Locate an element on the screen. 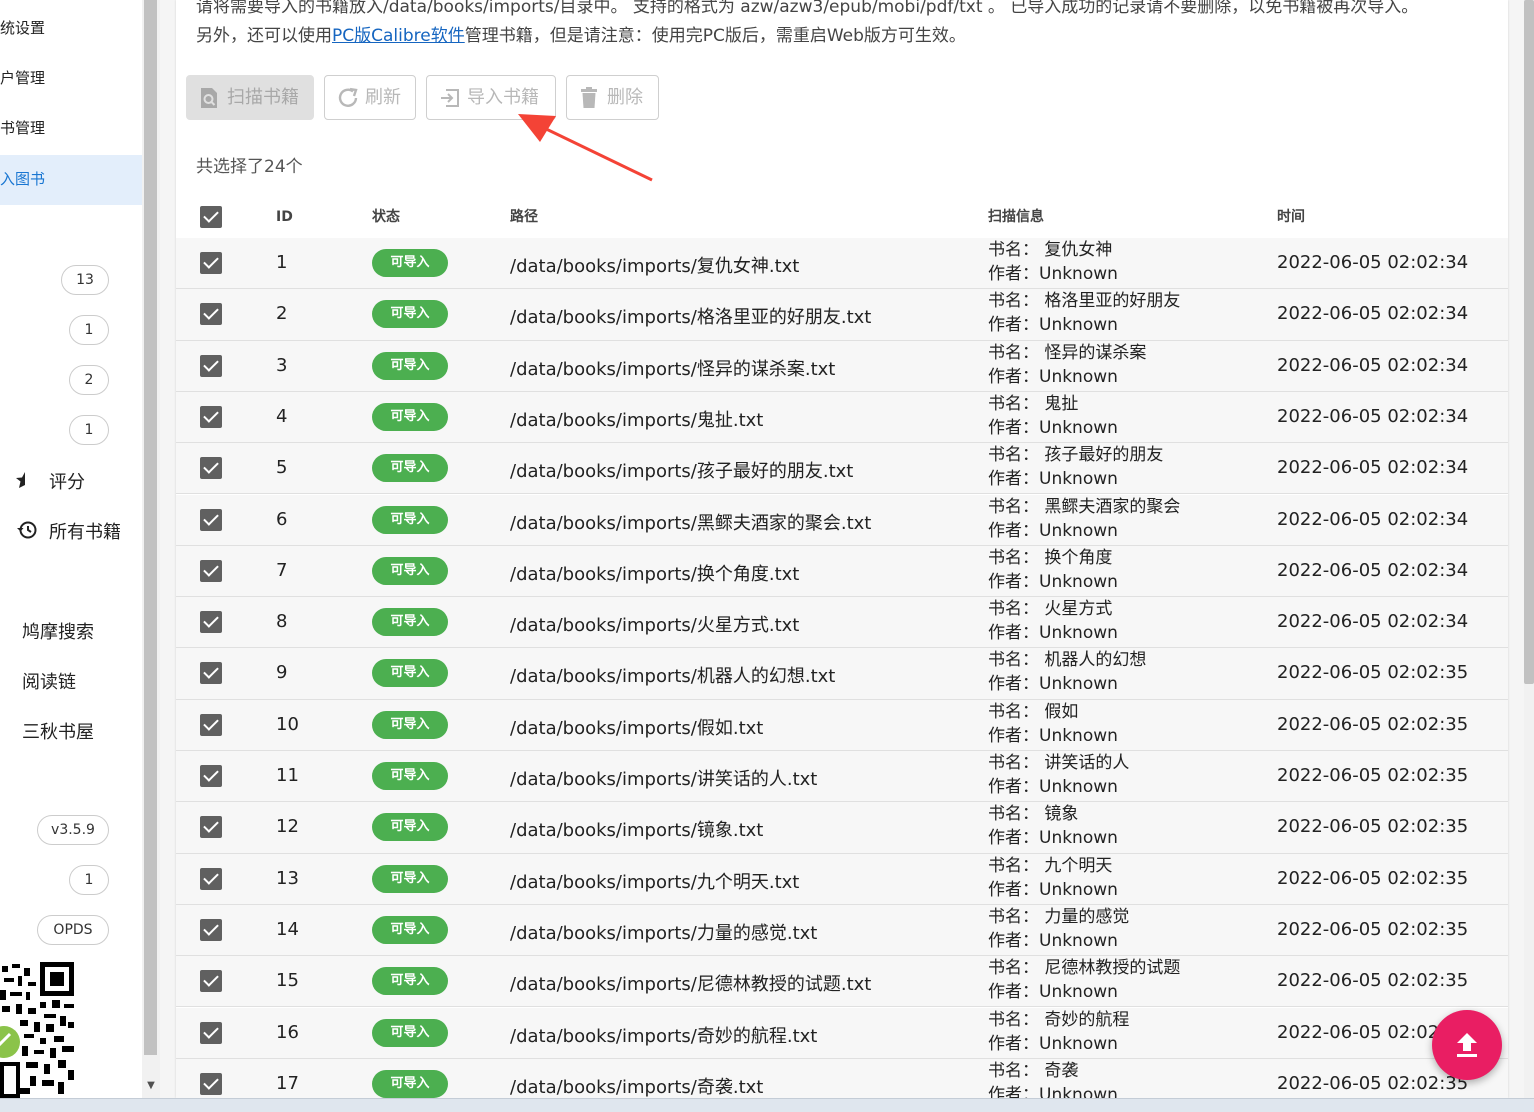 The height and width of the screenshot is (1112, 1534). sidebar-scrollbar-thumb is located at coordinates (150, 527).